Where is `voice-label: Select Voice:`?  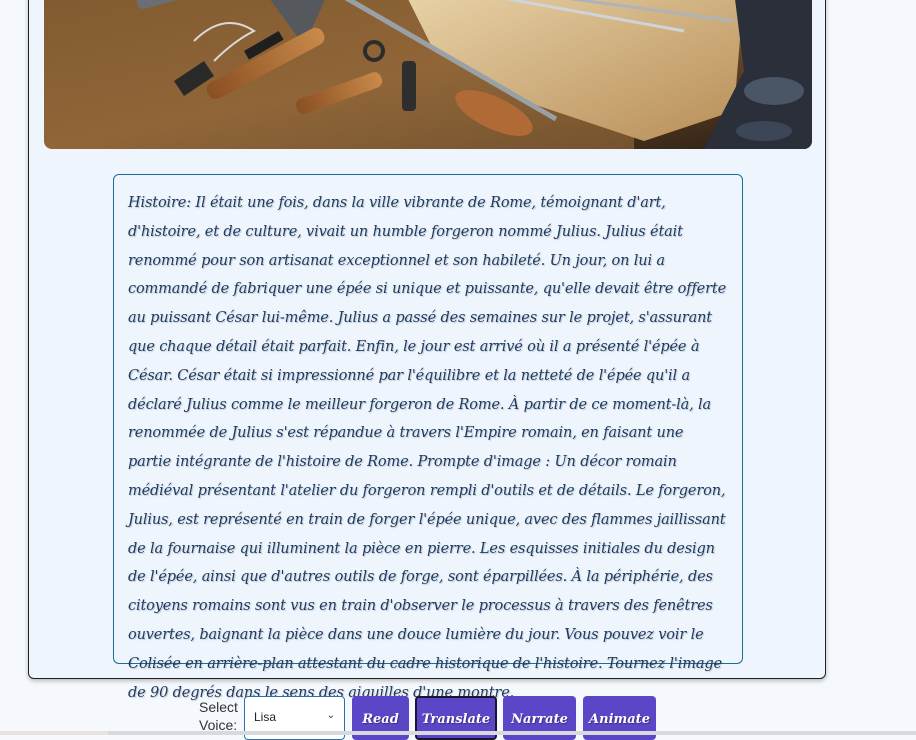 voice-label: Select Voice: is located at coordinates (218, 716).